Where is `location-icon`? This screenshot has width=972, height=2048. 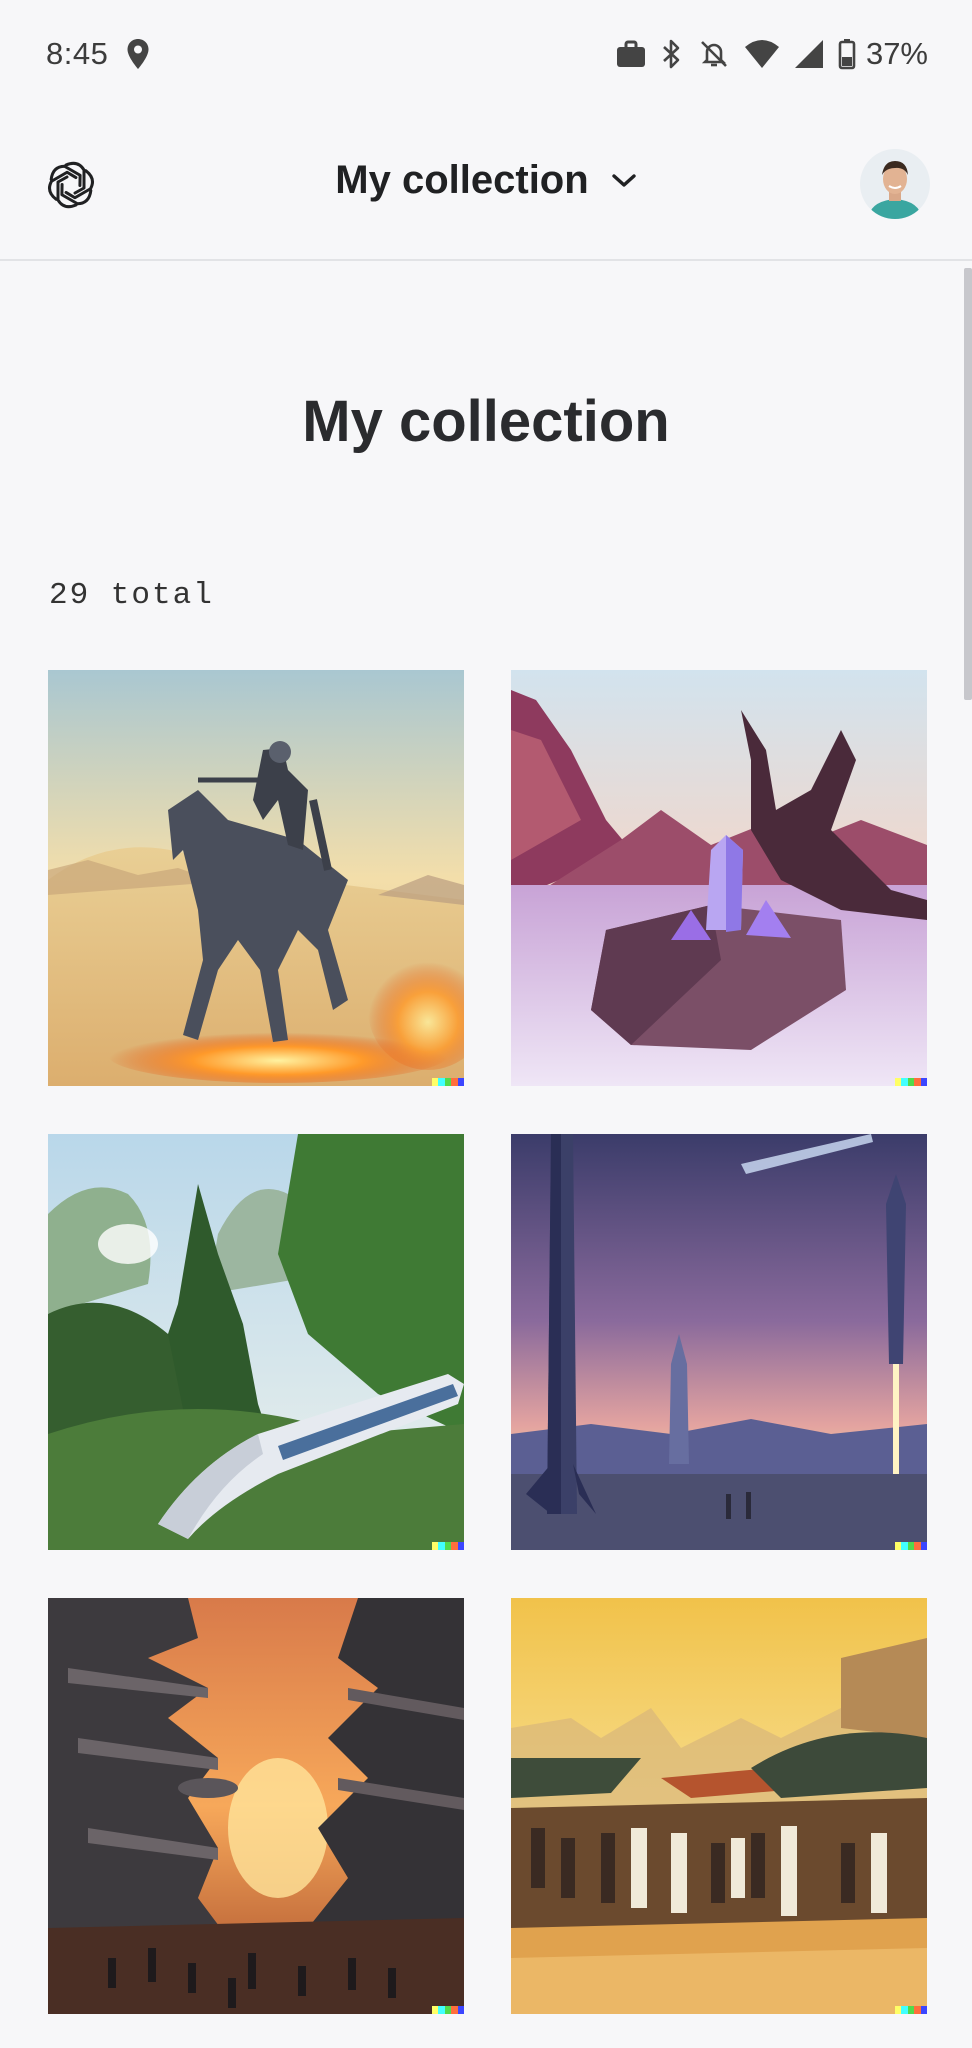 location-icon is located at coordinates (138, 54).